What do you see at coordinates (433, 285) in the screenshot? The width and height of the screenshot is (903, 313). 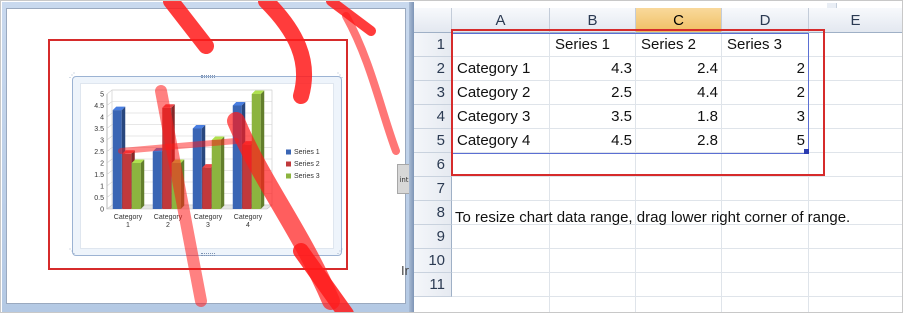 I see `row-header-11: 11` at bounding box center [433, 285].